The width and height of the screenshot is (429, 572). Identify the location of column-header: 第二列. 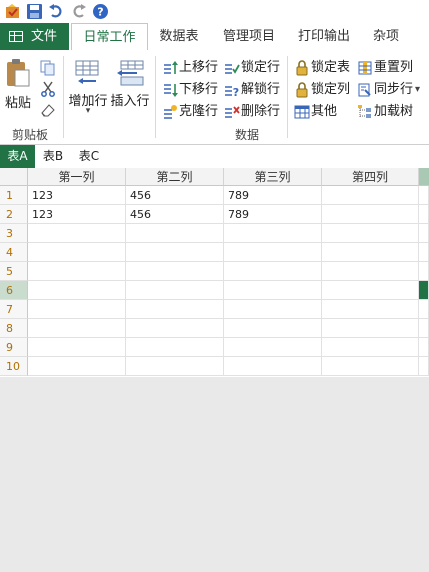
(175, 177).